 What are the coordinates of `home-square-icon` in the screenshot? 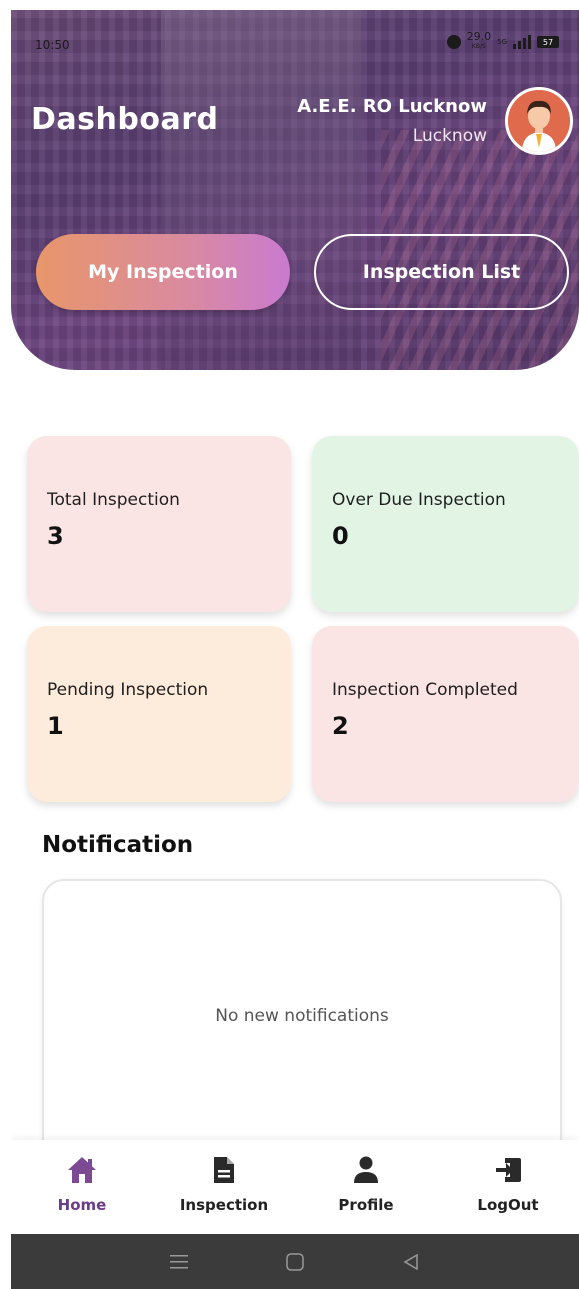 It's located at (295, 1262).